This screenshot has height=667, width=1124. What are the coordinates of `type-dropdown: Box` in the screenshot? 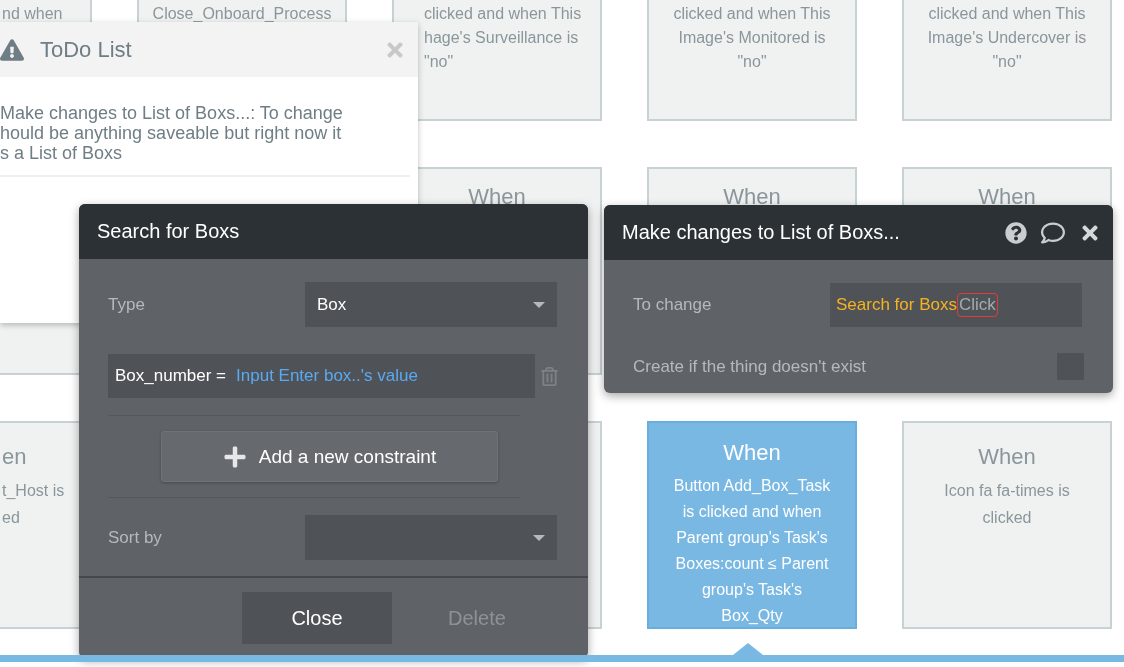 It's located at (431, 304).